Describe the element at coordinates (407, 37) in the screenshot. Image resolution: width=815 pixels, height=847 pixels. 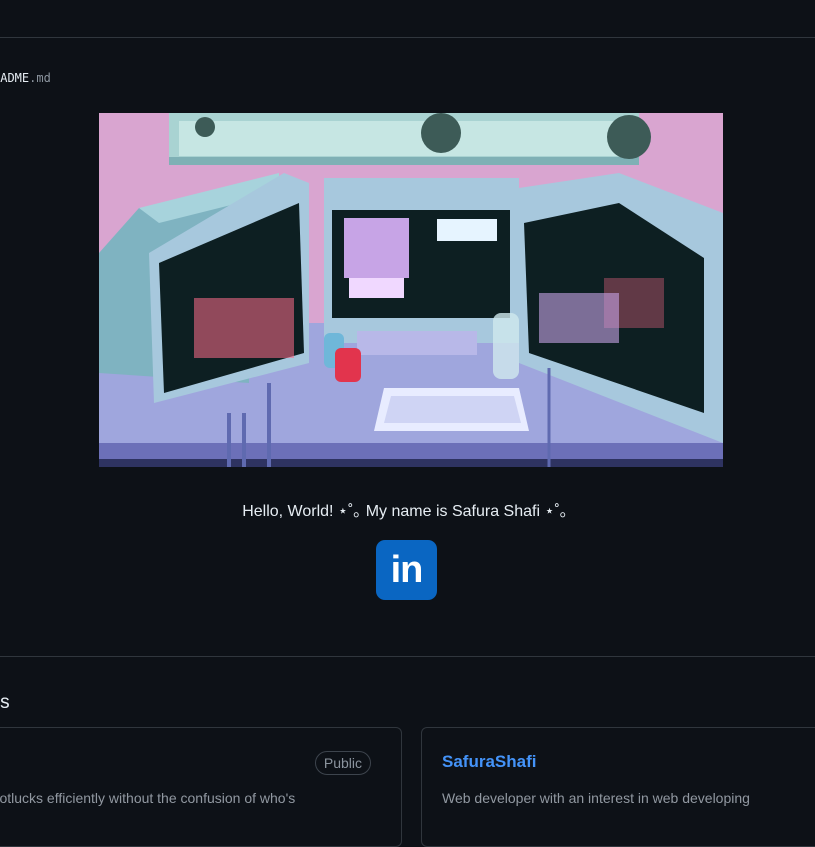
I see `header-divider` at that location.